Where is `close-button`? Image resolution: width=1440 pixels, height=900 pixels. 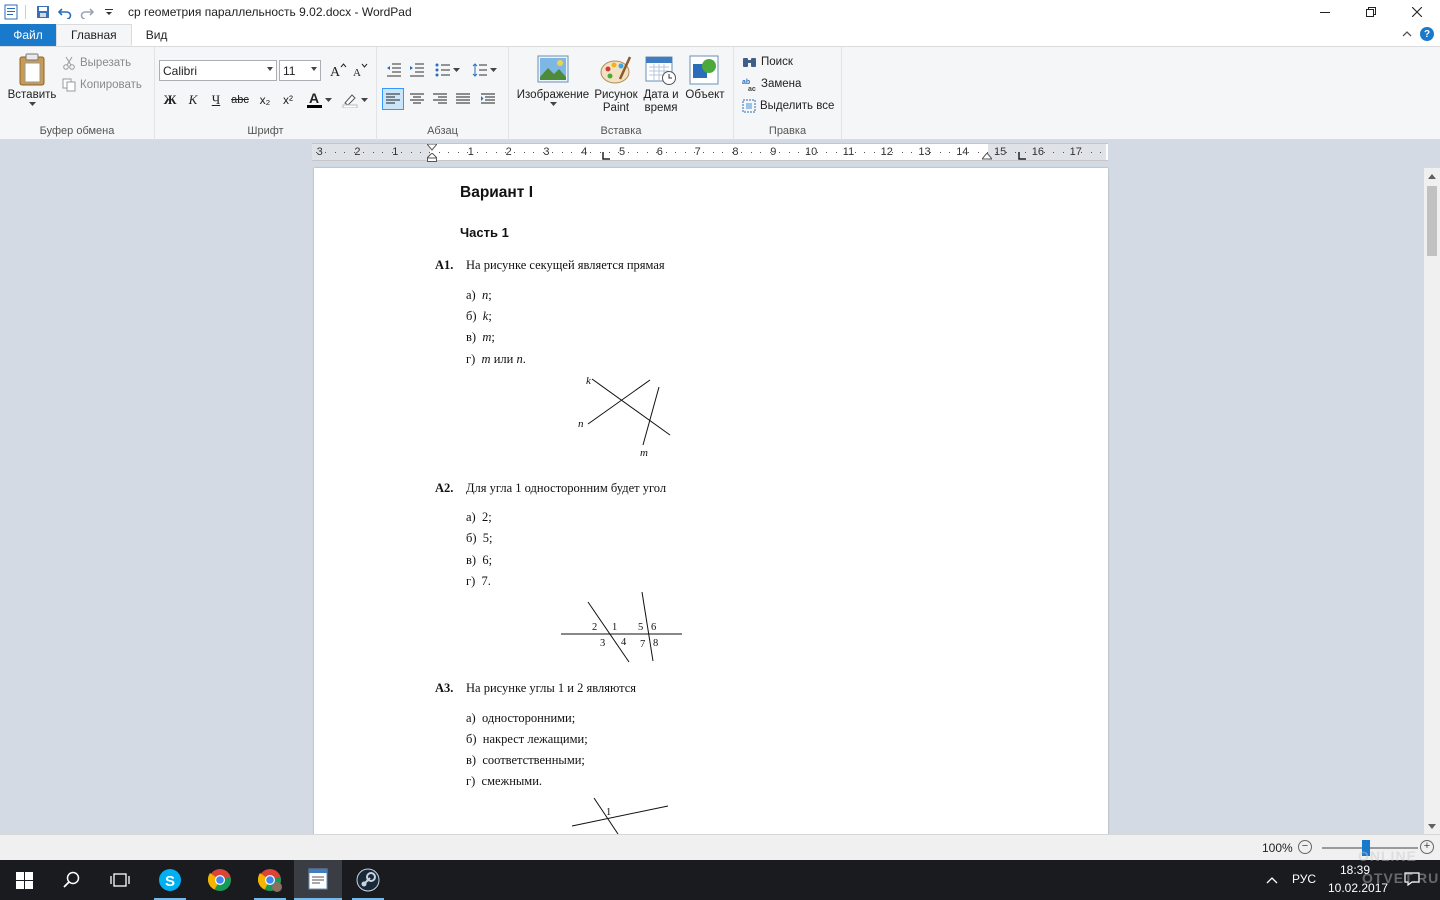
close-button is located at coordinates (1417, 12).